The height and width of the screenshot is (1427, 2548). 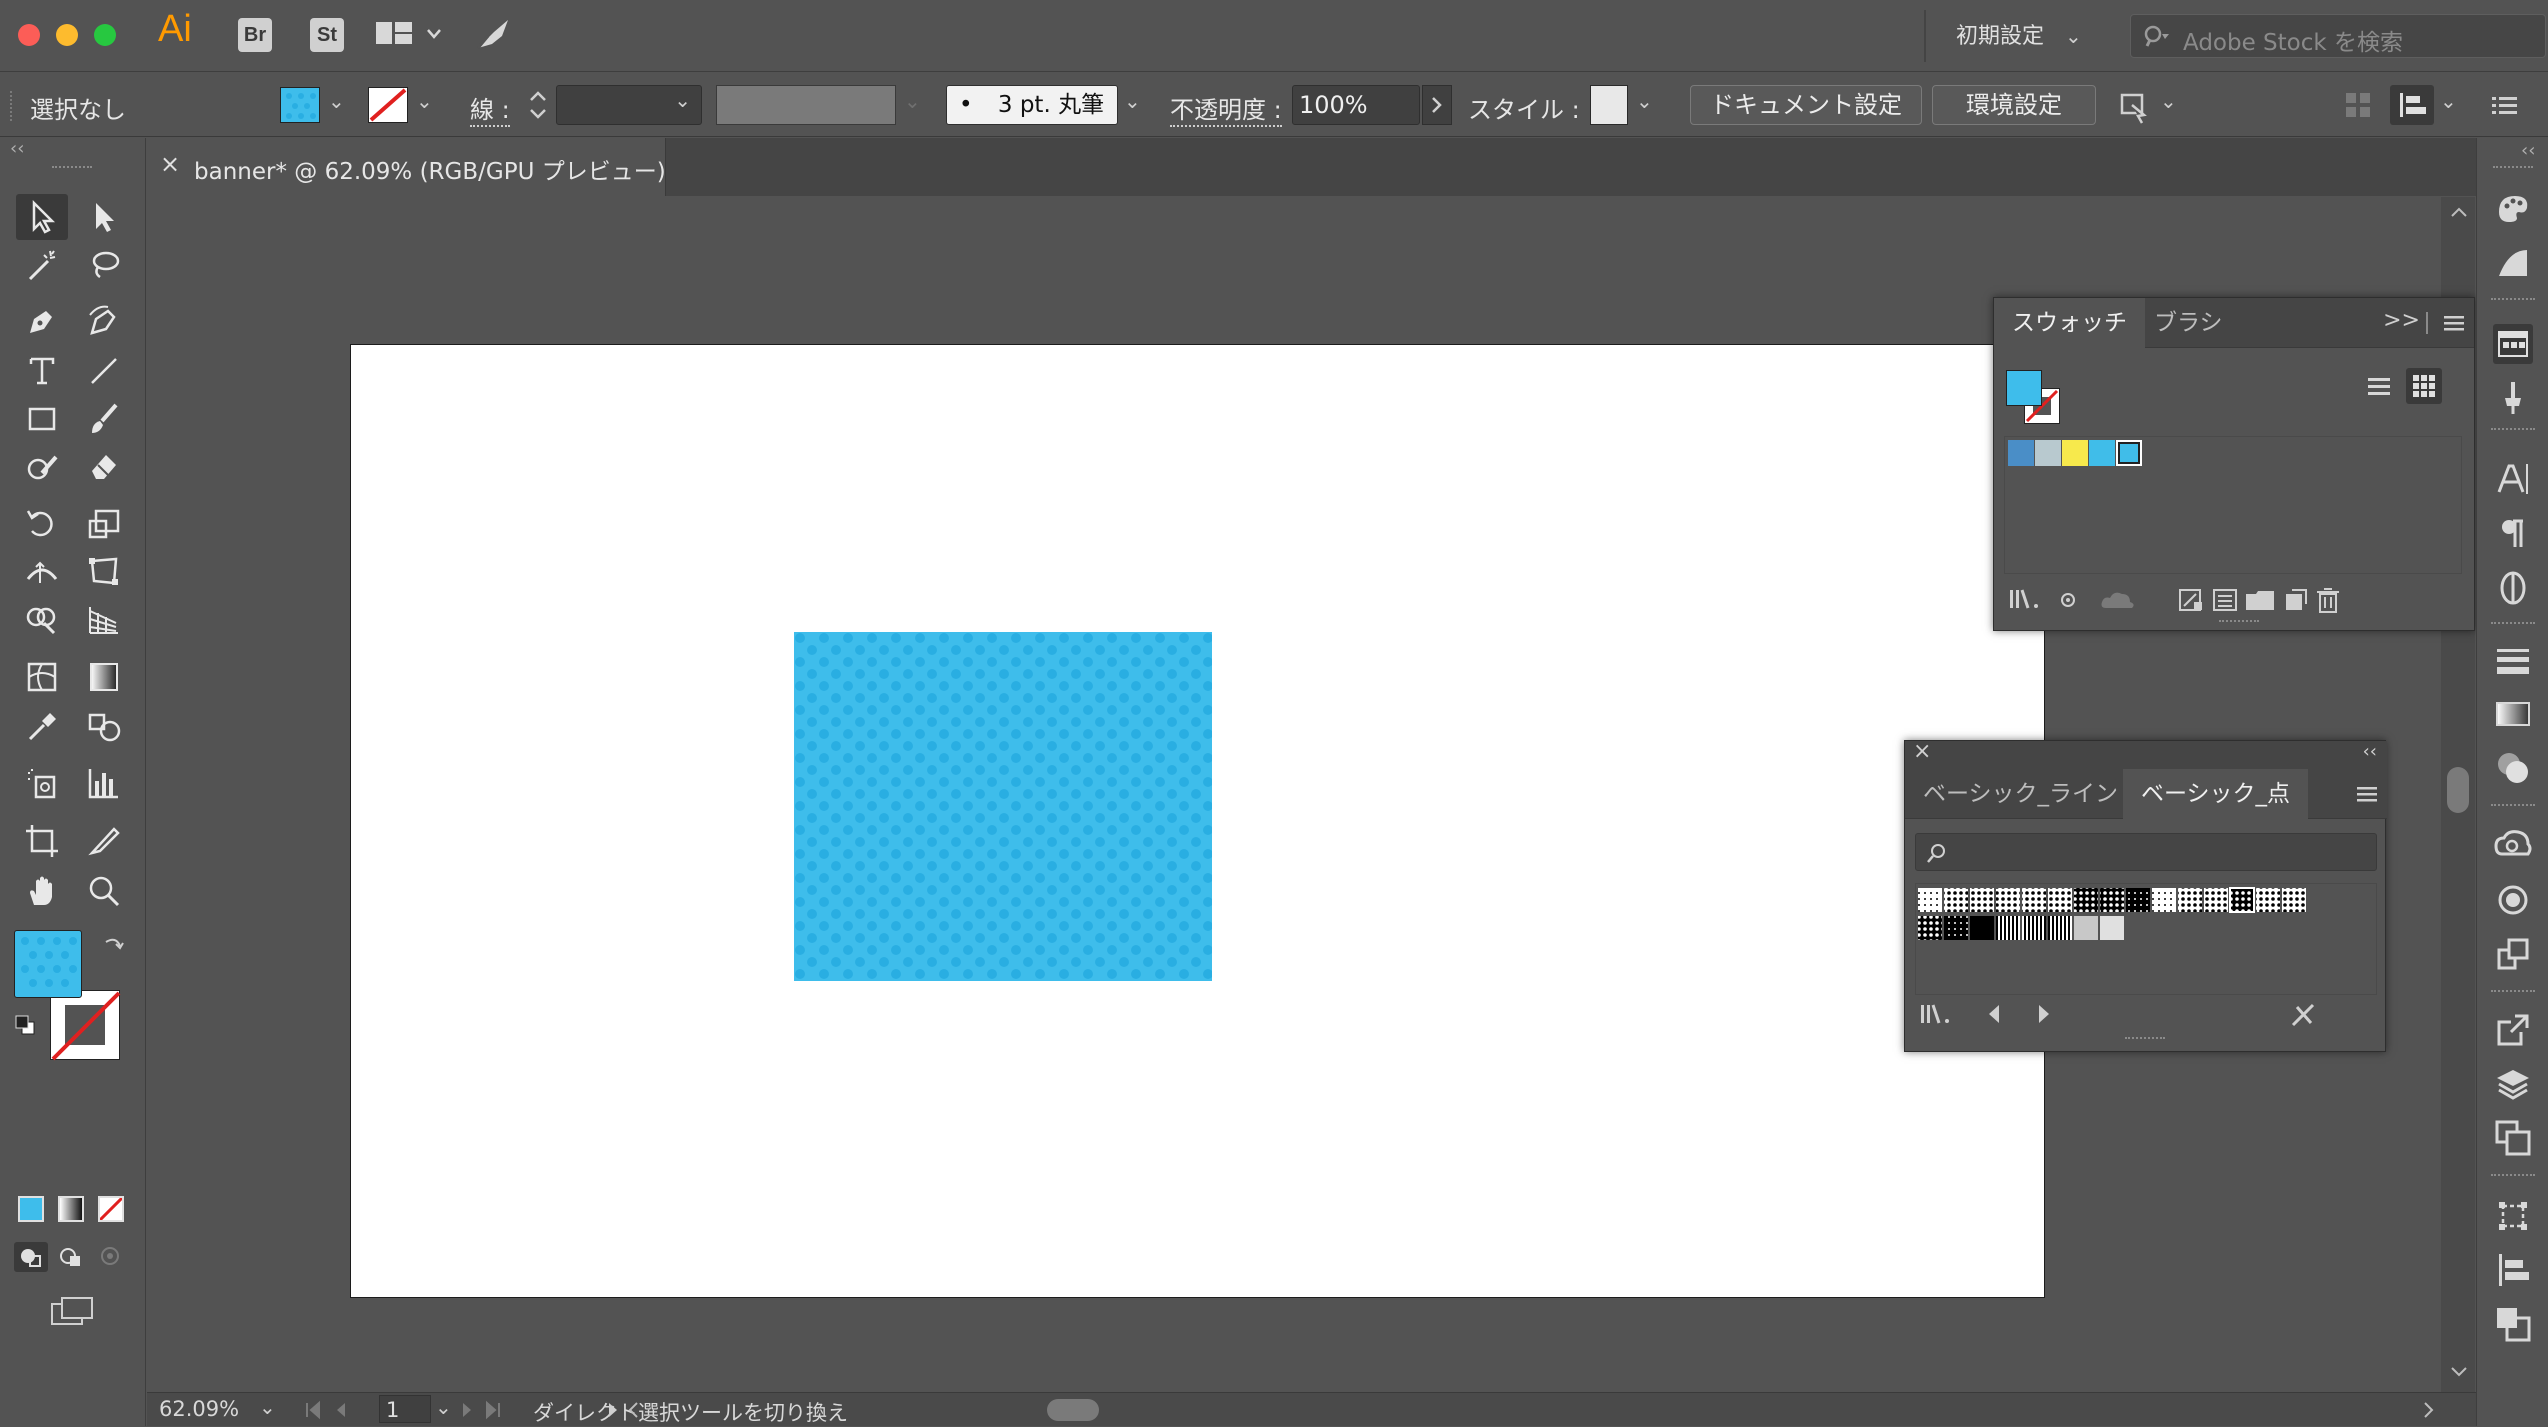 What do you see at coordinates (48, 964) in the screenshot?
I see `fill-color-box` at bounding box center [48, 964].